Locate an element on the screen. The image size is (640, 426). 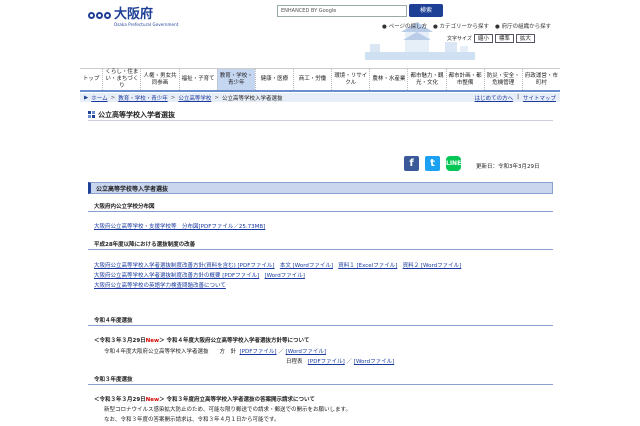
nav-item: トップ is located at coordinates (91, 79).